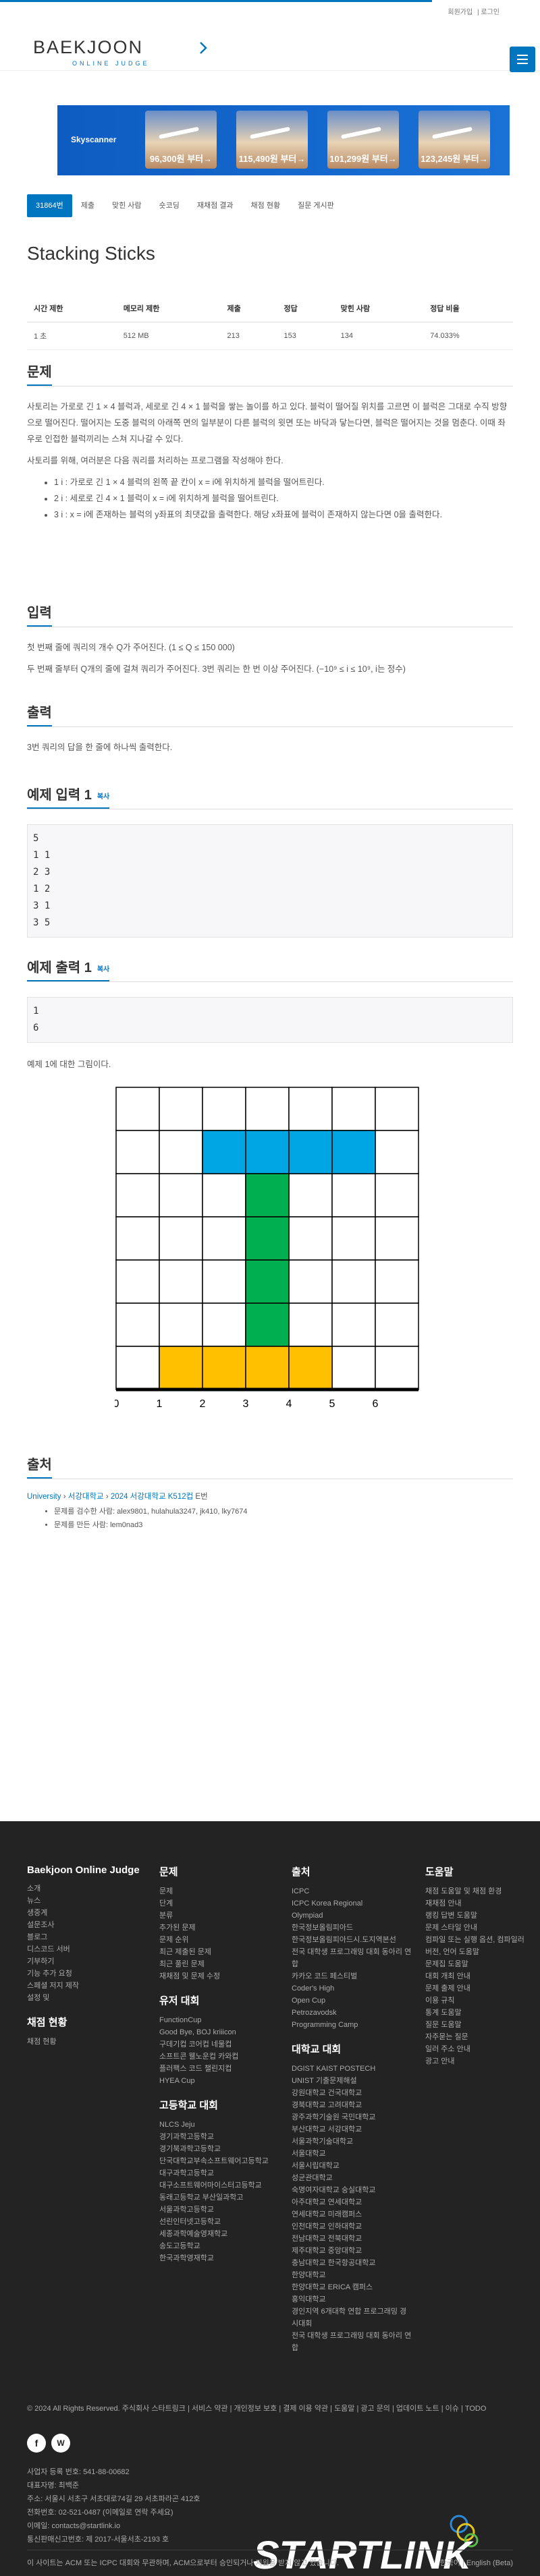 The image size is (540, 2576). Describe the element at coordinates (84, 1986) in the screenshot. I see `footer-link: 스페셜 저지 제작` at that location.